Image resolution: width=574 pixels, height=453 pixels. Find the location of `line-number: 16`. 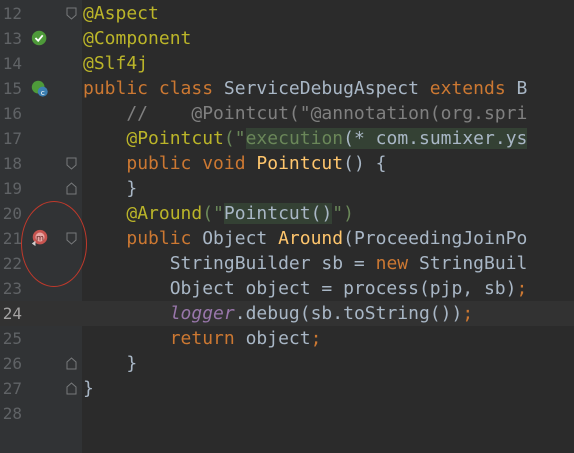

line-number: 16 is located at coordinates (11, 113).